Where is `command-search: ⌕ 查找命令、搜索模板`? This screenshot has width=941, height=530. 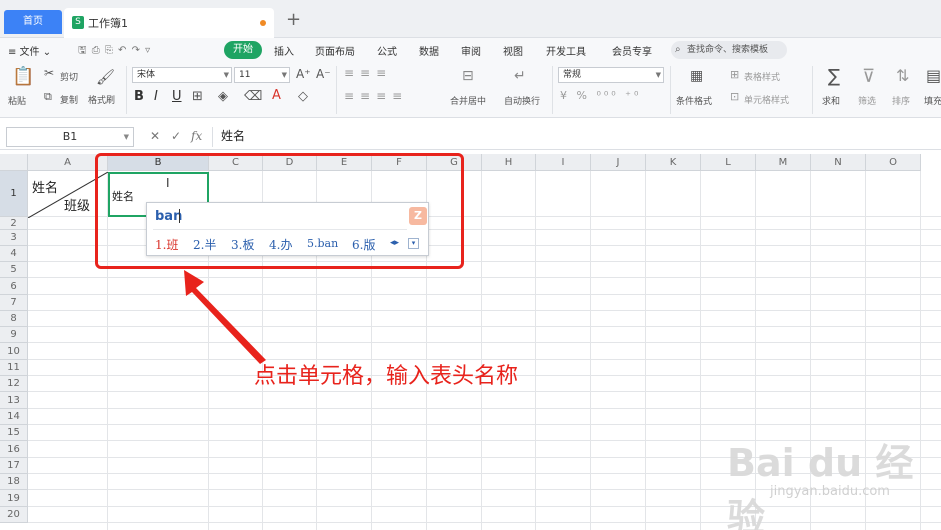 command-search: ⌕ 查找命令、搜索模板 is located at coordinates (729, 50).